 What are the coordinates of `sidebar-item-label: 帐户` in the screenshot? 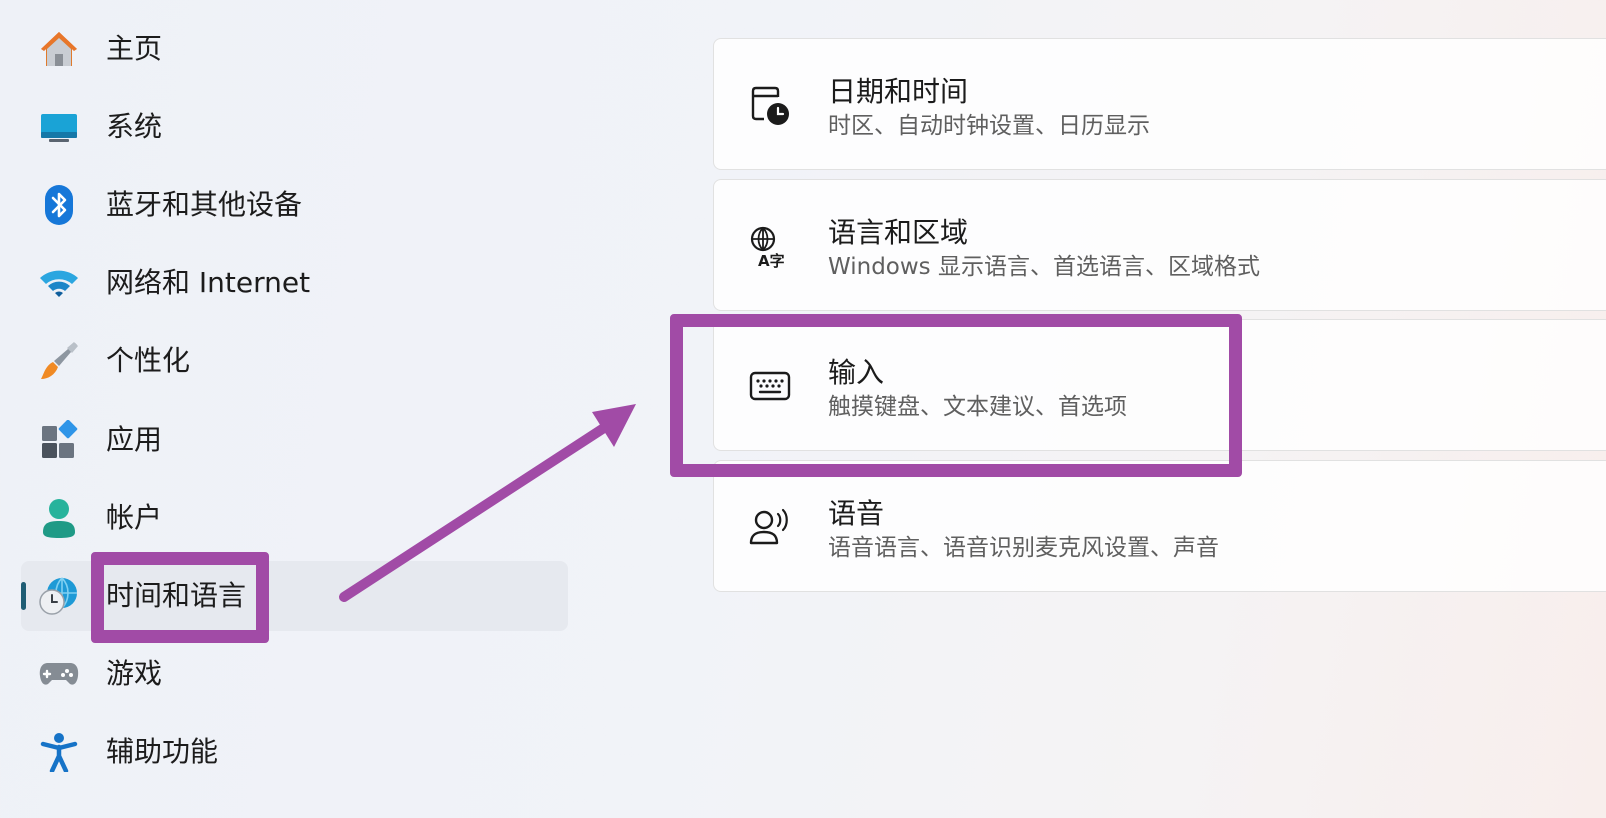 It's located at (134, 517).